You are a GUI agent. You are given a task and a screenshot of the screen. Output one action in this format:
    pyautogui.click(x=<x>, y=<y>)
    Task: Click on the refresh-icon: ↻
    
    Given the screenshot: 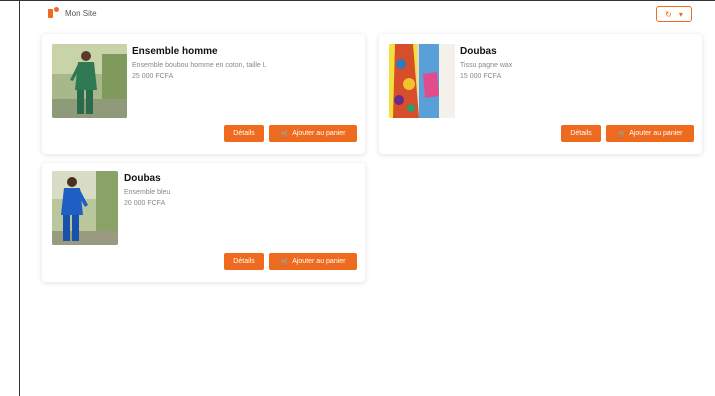 What is the action you would take?
    pyautogui.click(x=668, y=14)
    